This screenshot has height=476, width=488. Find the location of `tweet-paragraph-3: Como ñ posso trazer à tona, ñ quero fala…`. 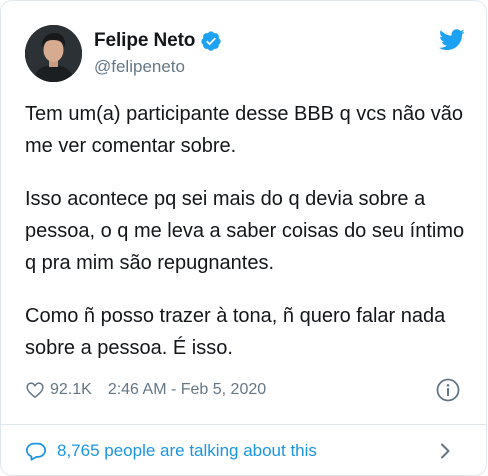

tweet-paragraph-3: Como ñ posso trazer à tona, ñ quero fala… is located at coordinates (235, 332).